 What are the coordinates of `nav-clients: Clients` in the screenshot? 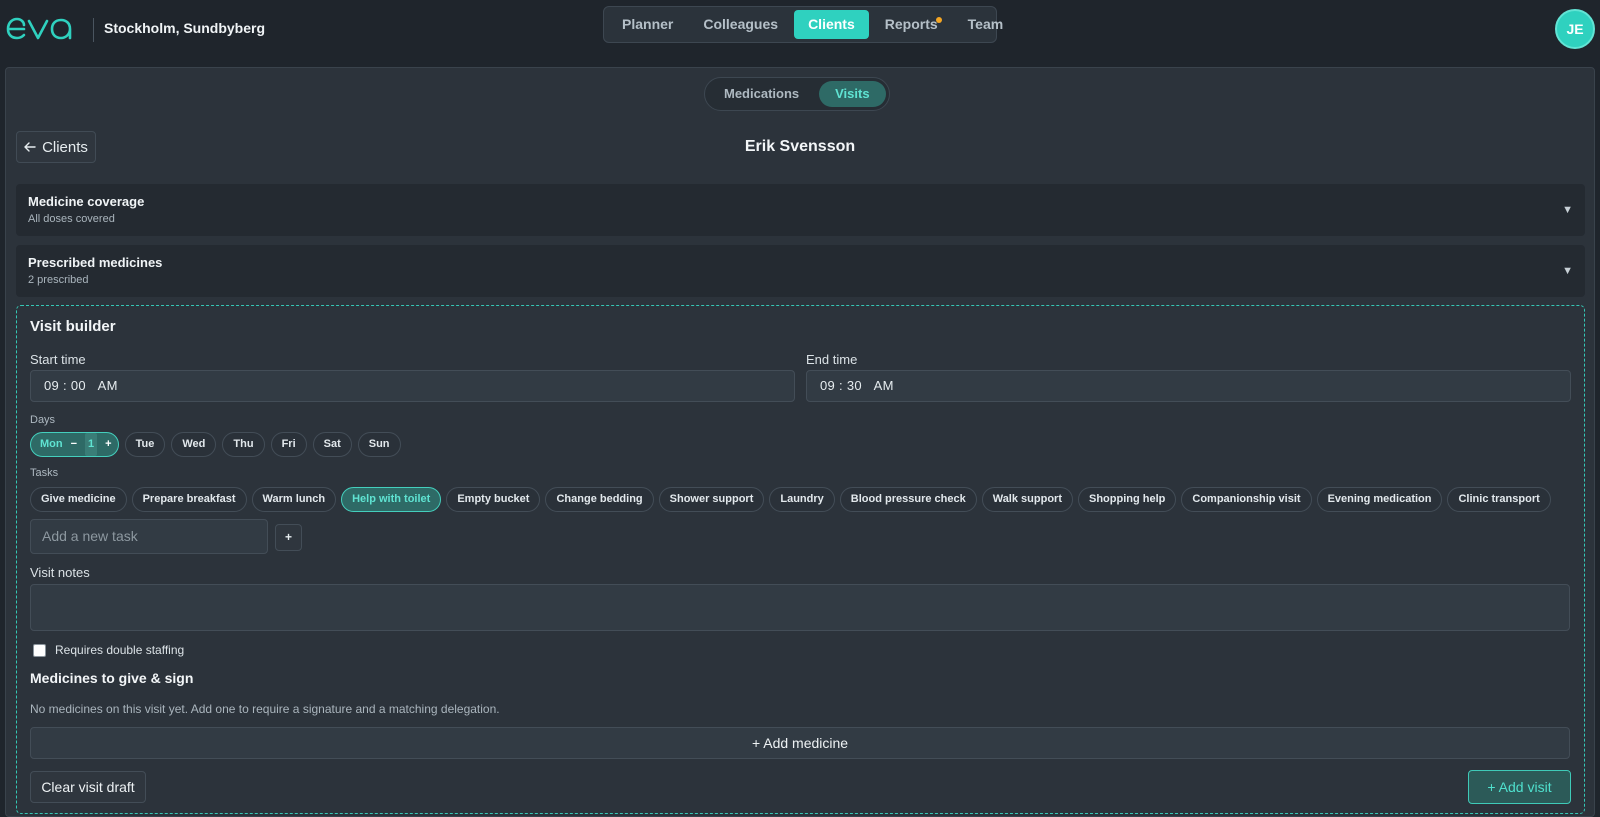 It's located at (831, 24).